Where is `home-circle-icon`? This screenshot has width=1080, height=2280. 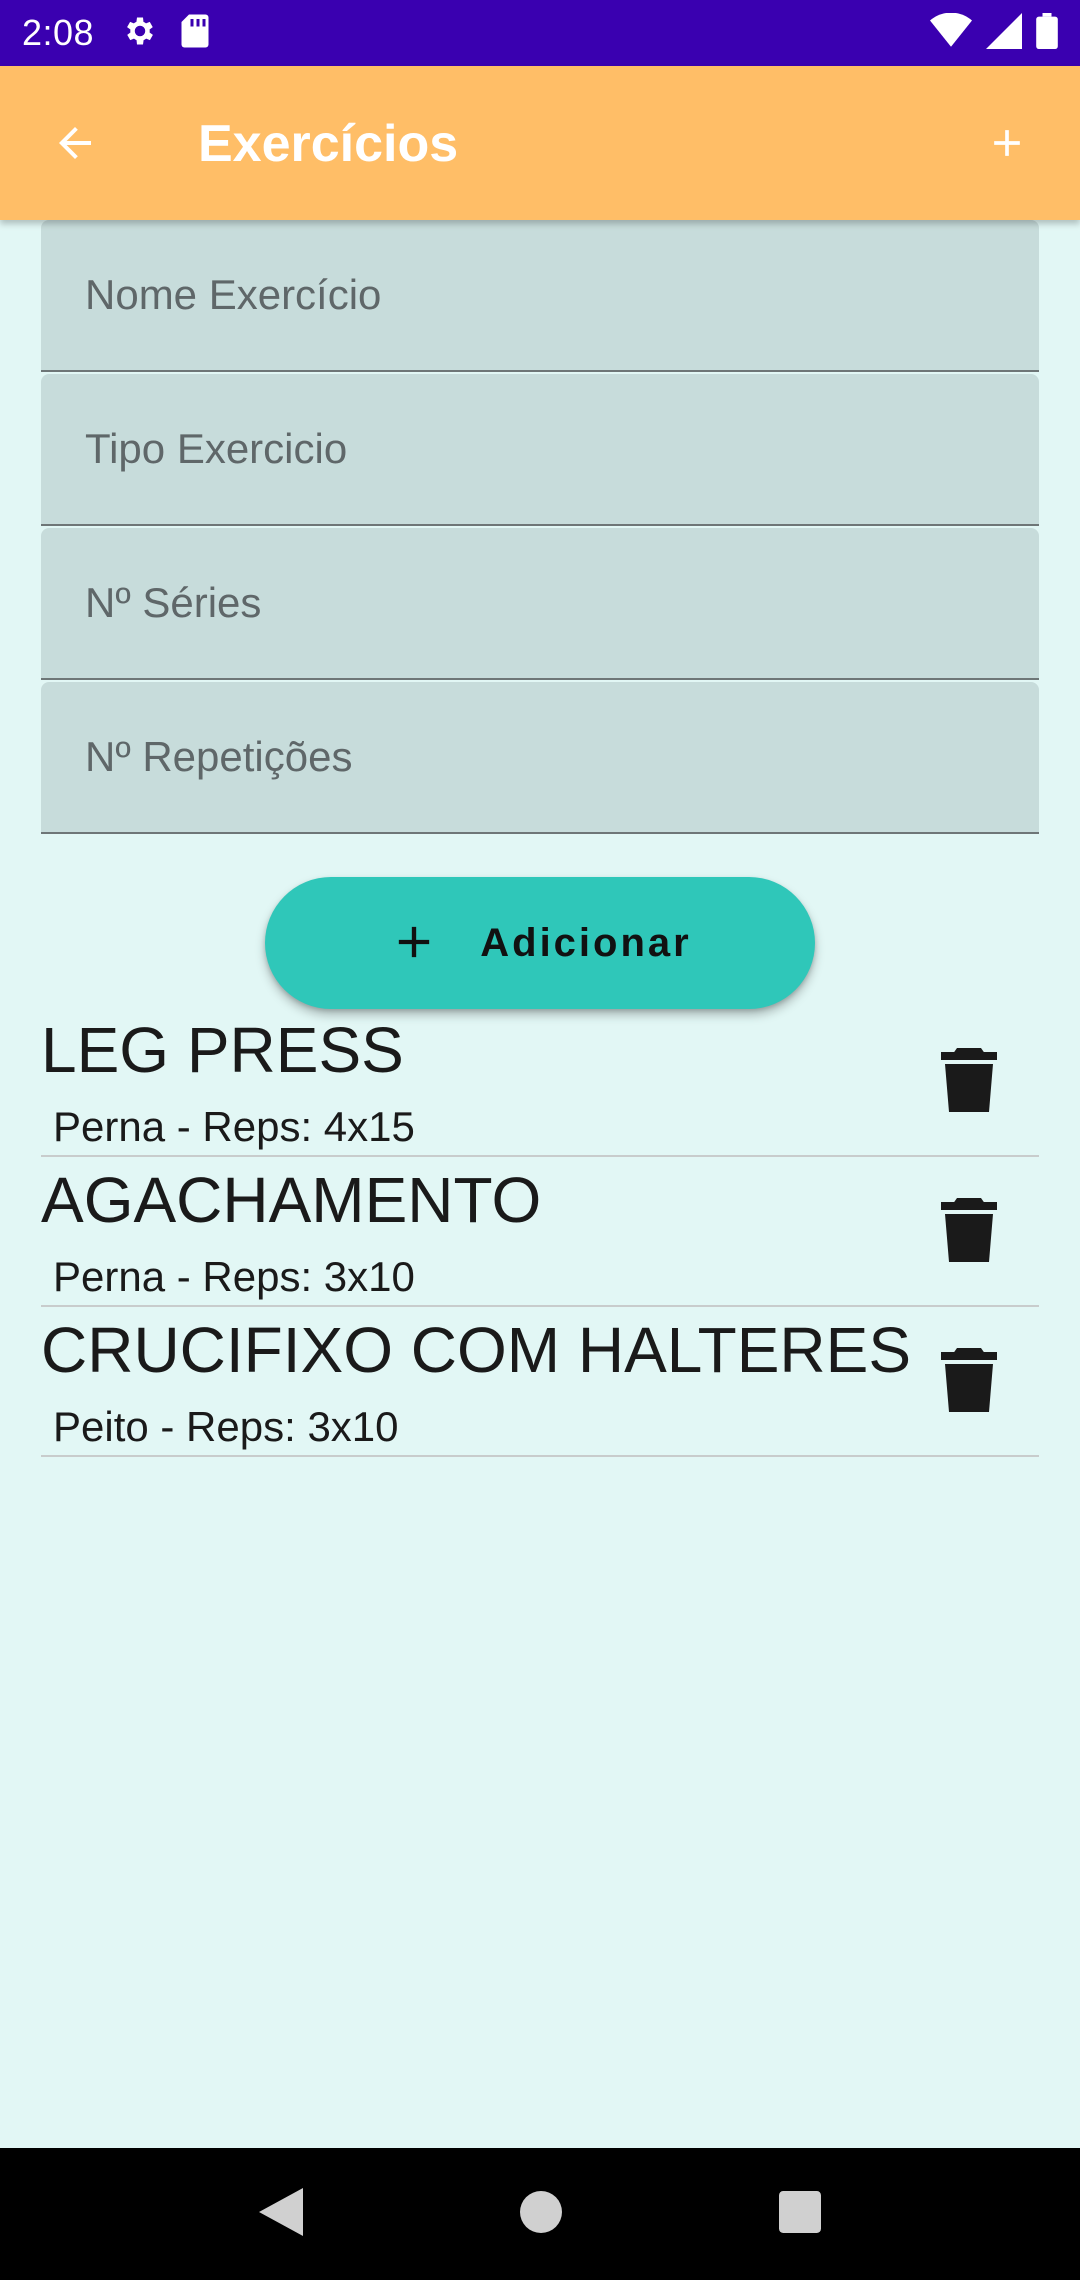
home-circle-icon is located at coordinates (540, 2214).